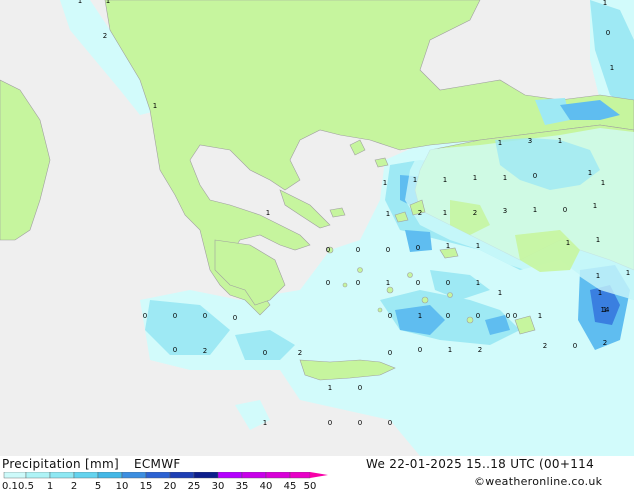  I want to click on scale-label: 0.5, so click(26, 485).